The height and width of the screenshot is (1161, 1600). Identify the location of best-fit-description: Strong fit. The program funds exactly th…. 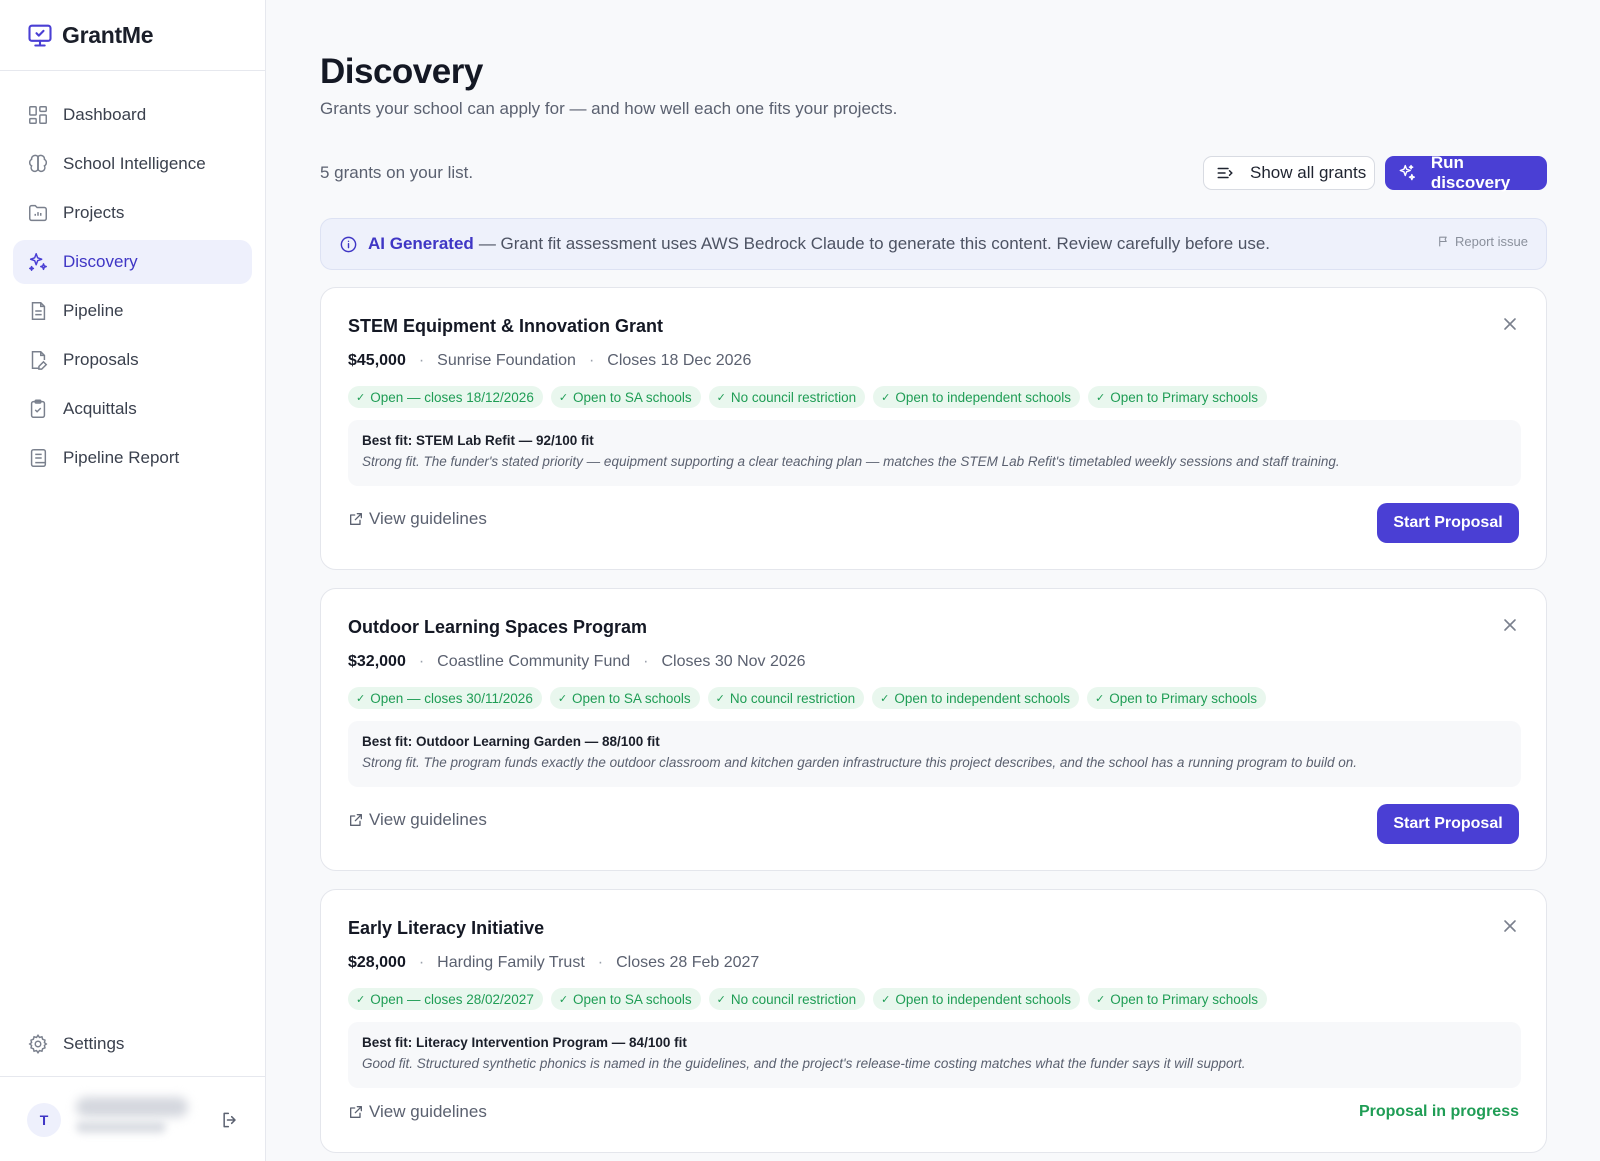
(860, 762).